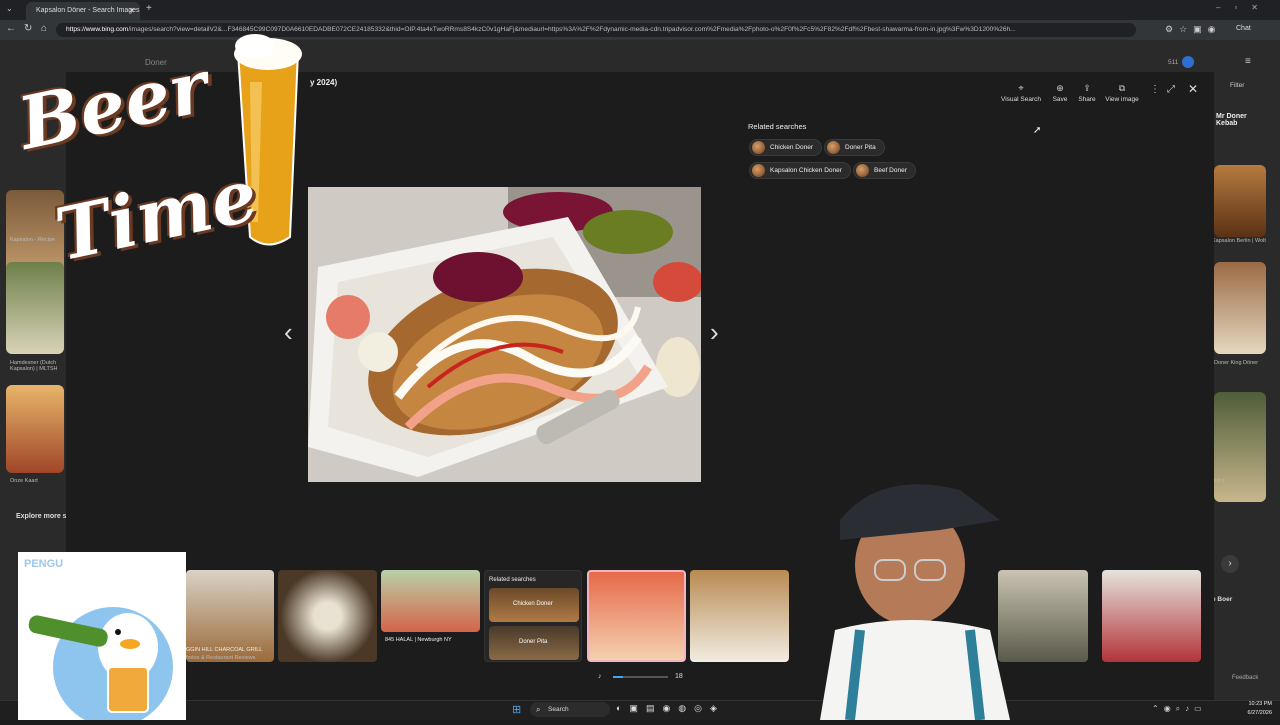  Describe the element at coordinates (1155, 89) in the screenshot. I see `more-options-icon: ⋮` at that location.